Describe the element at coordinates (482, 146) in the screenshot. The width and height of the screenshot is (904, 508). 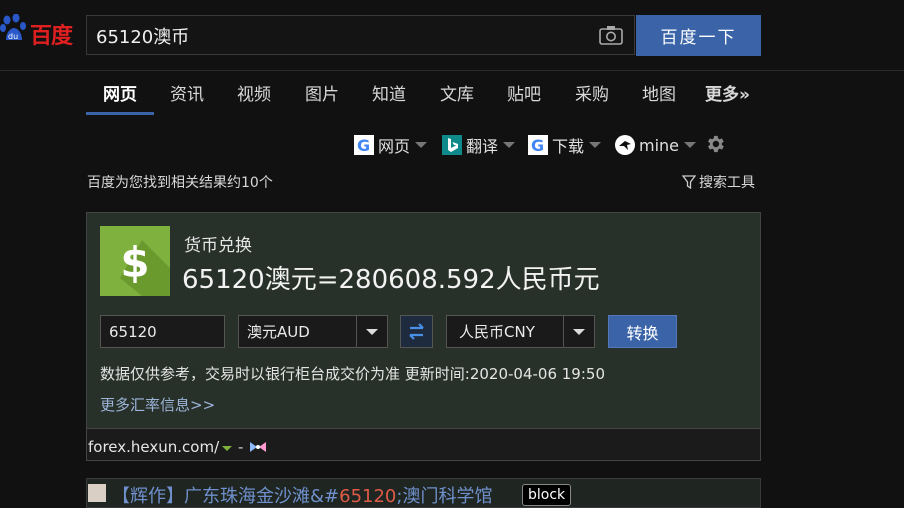
I see `bing-translate-label: 翻译` at that location.